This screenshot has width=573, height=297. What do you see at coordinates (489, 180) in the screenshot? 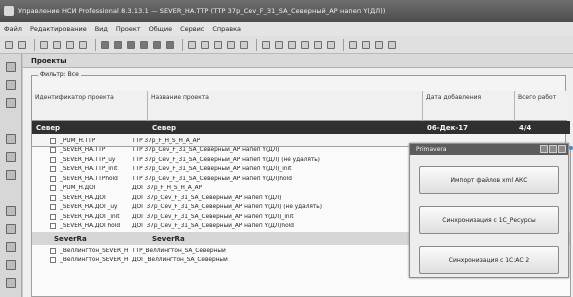
I see `import-xml-button: Импорт файлов xml АКС` at bounding box center [489, 180].